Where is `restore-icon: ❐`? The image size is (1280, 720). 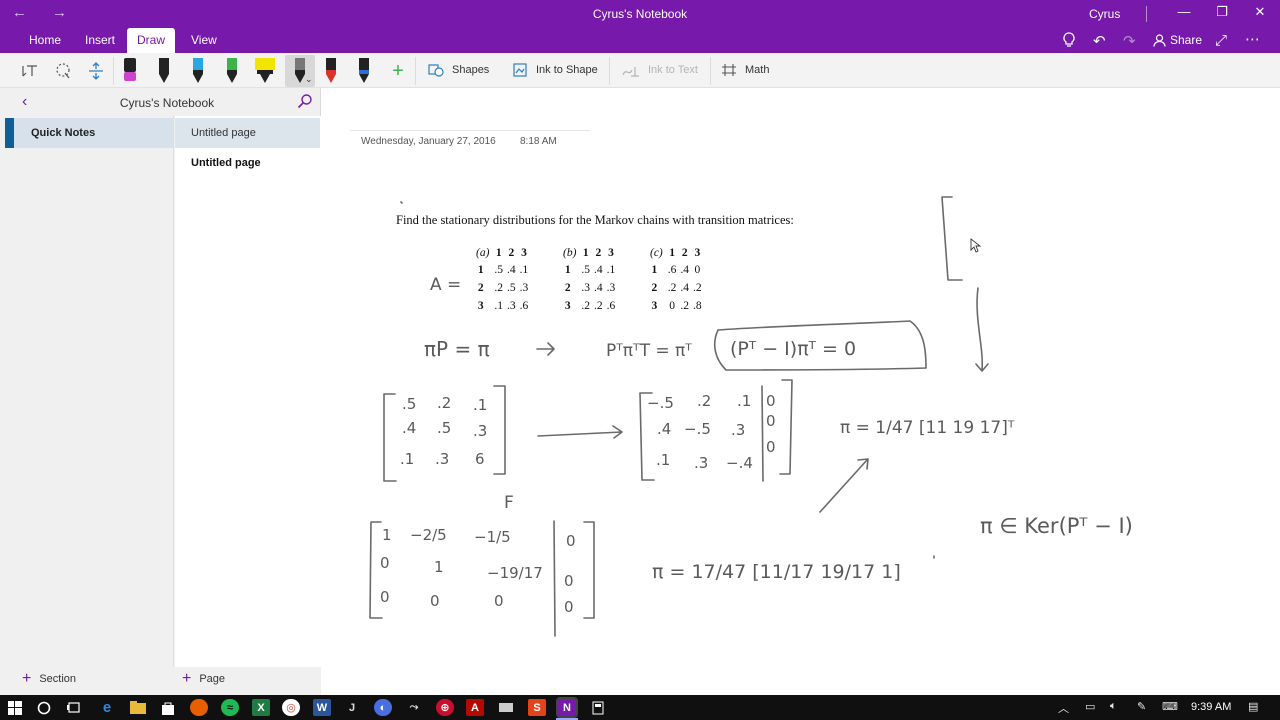
restore-icon: ❐ is located at coordinates (1222, 12).